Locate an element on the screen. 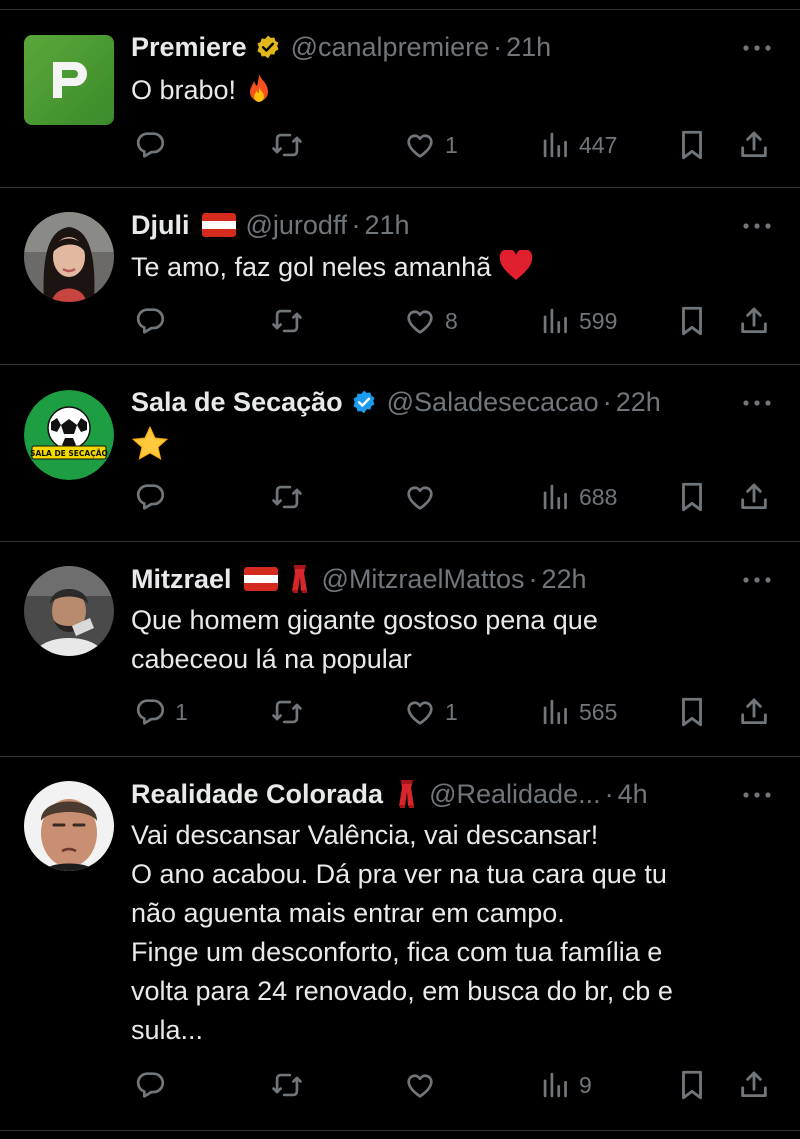 This screenshot has height=1139, width=800. views-button: 688 is located at coordinates (579, 497).